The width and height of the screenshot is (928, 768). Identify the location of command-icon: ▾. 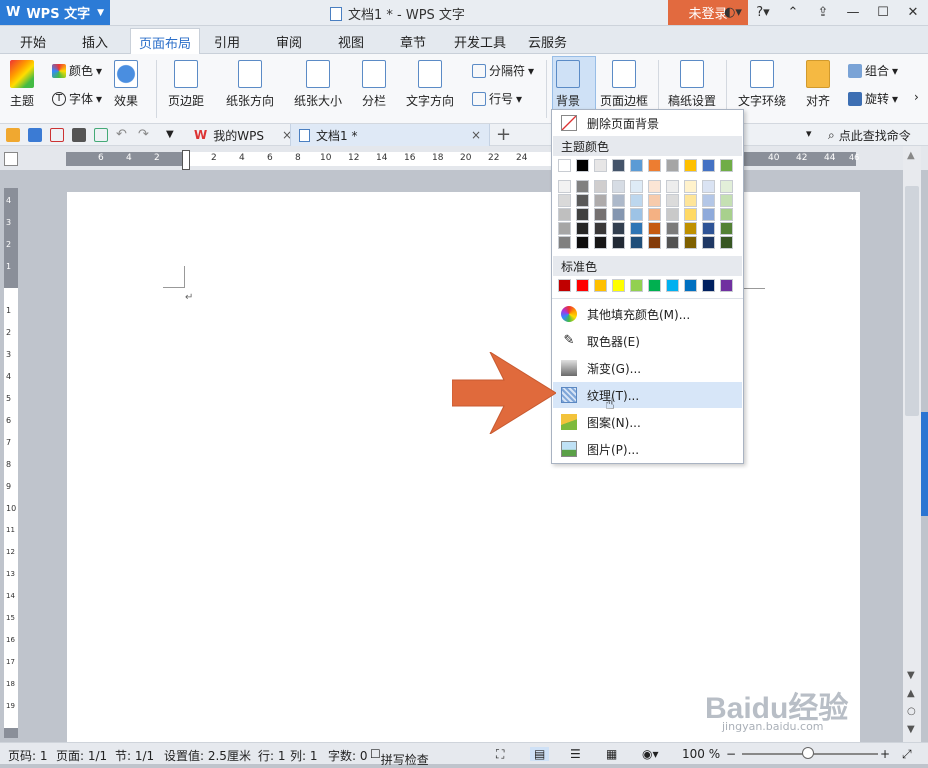
(809, 133).